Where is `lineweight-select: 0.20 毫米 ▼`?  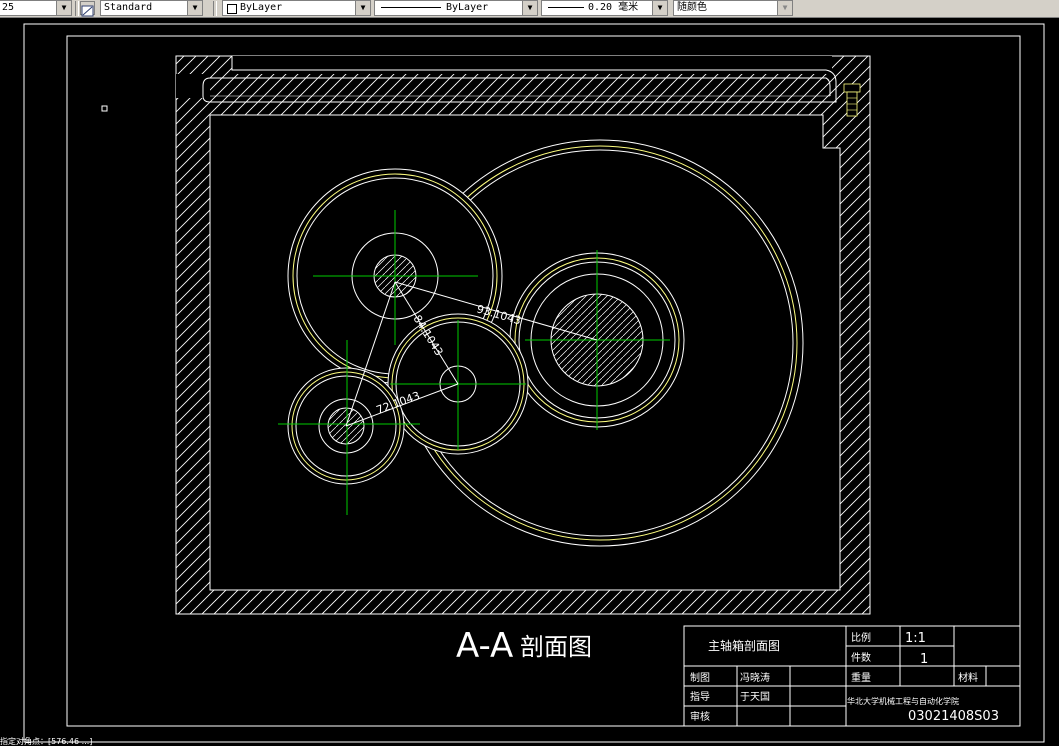 lineweight-select: 0.20 毫米 ▼ is located at coordinates (604, 8).